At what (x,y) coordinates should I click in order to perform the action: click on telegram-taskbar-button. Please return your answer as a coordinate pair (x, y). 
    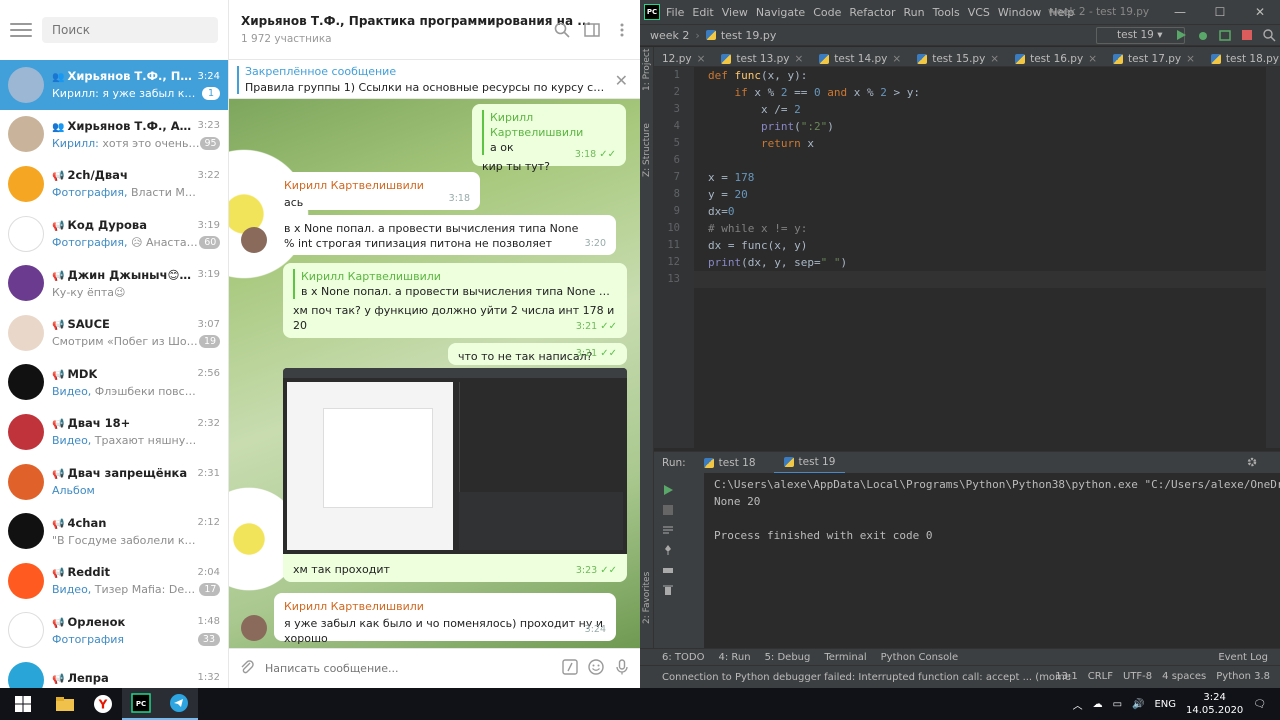
    Looking at the image, I should click on (179, 704).